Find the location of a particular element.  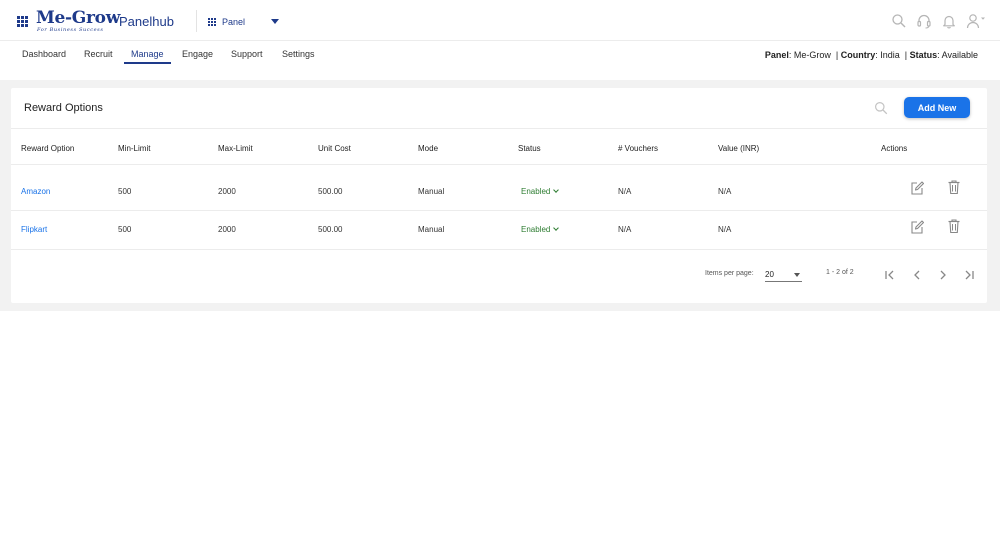

panel-label: Panel is located at coordinates (776, 55).